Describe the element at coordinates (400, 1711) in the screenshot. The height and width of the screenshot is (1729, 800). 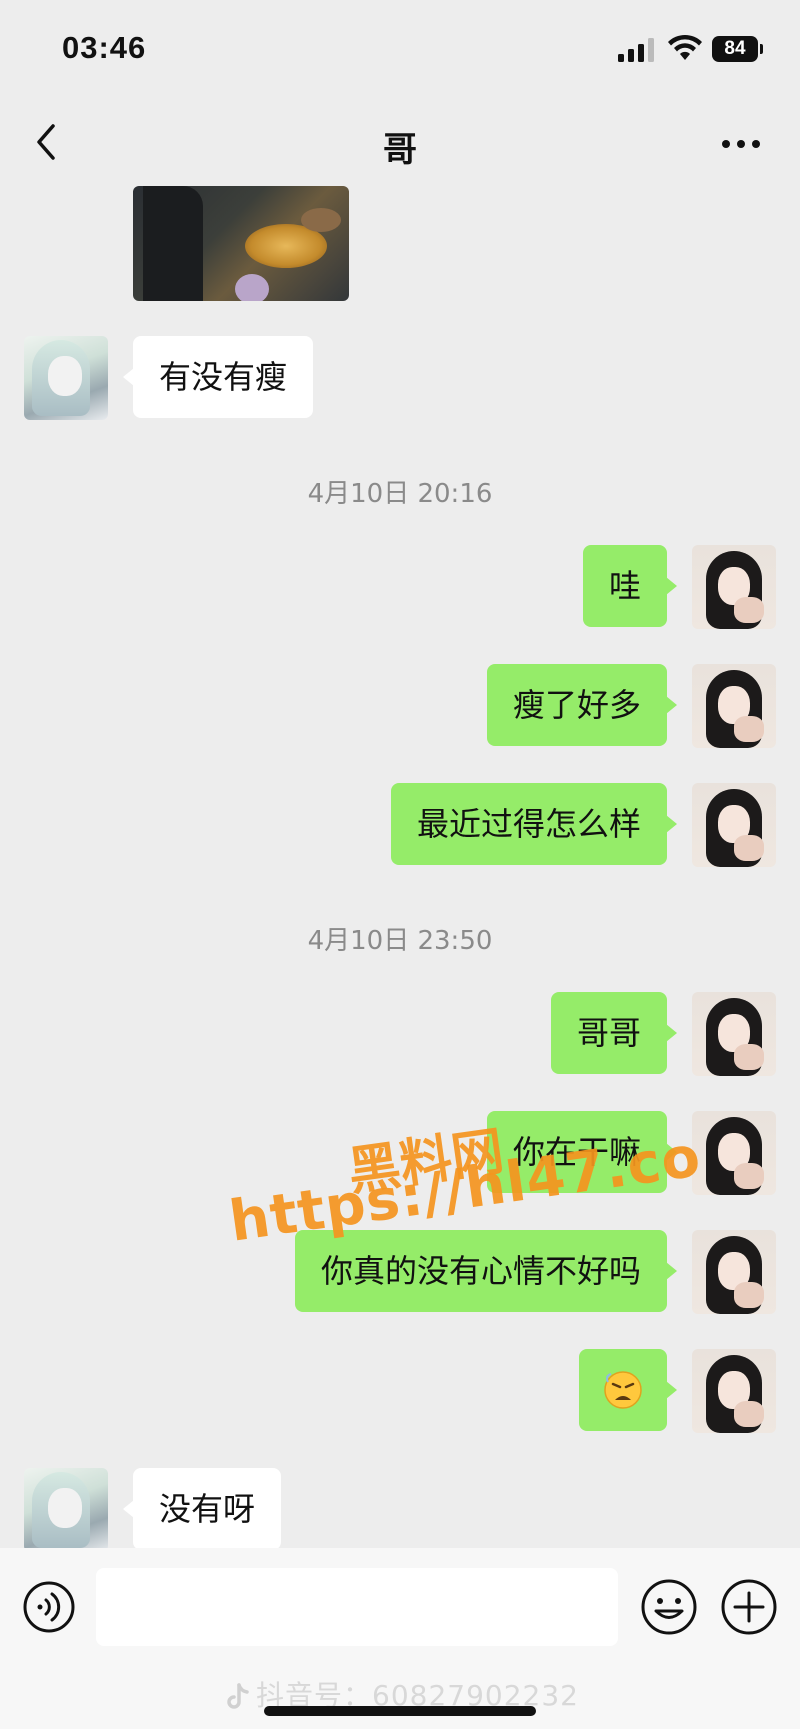
I see `home-indicator` at that location.